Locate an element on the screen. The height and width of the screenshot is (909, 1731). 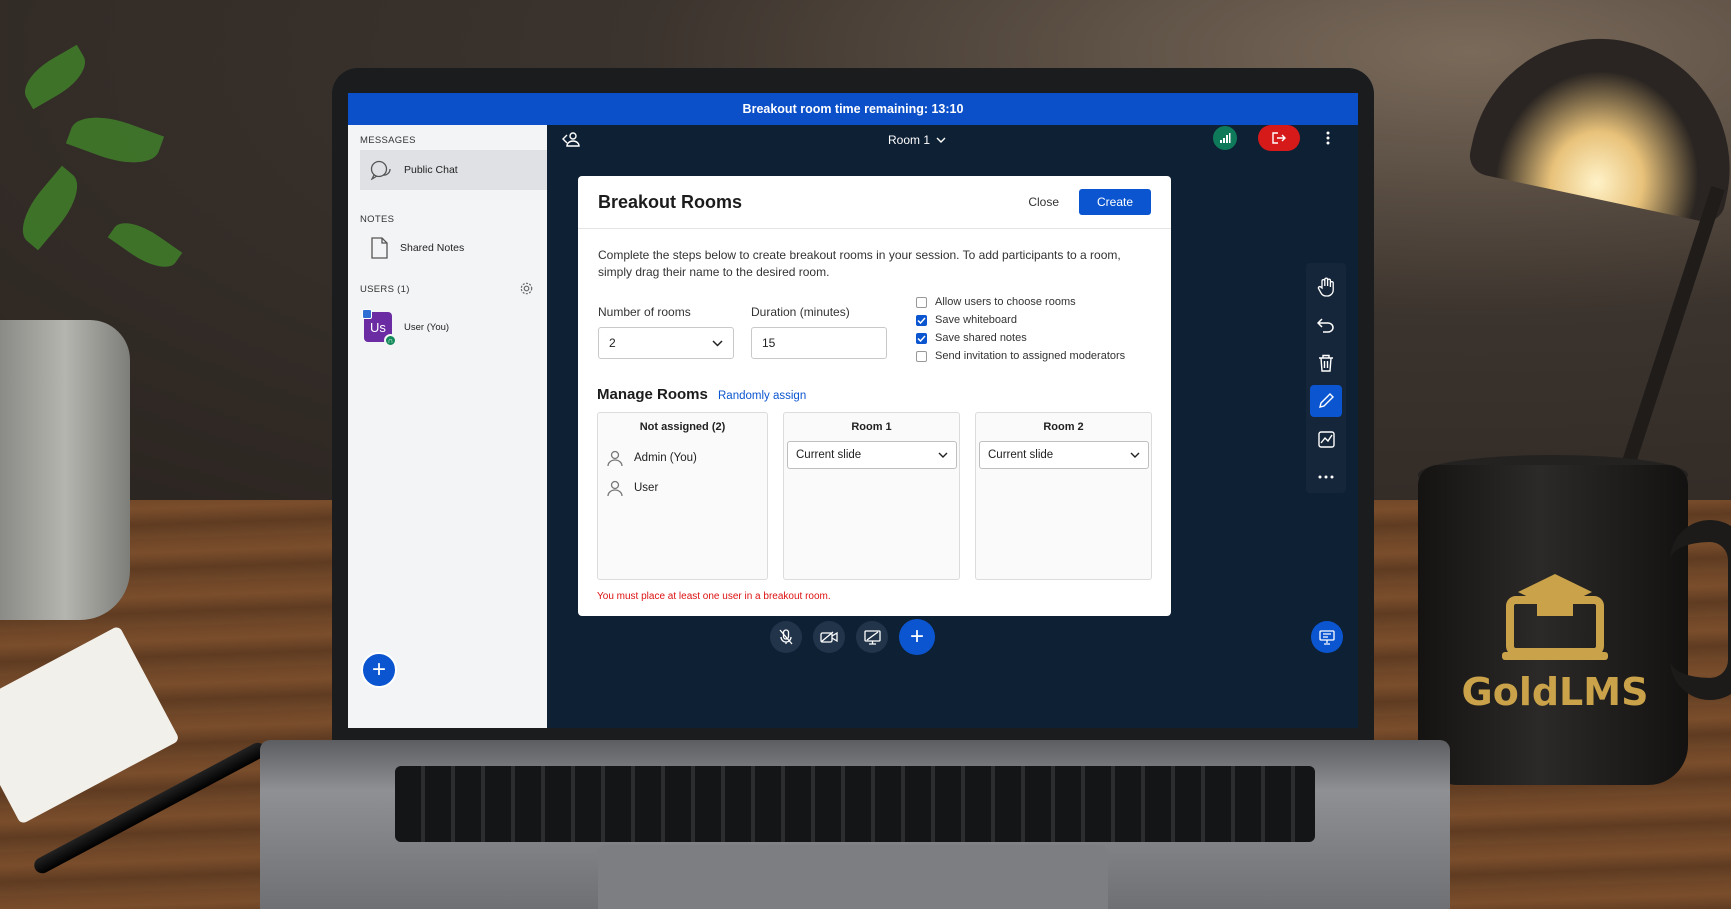
avatar-initials: Us is located at coordinates (378, 327).